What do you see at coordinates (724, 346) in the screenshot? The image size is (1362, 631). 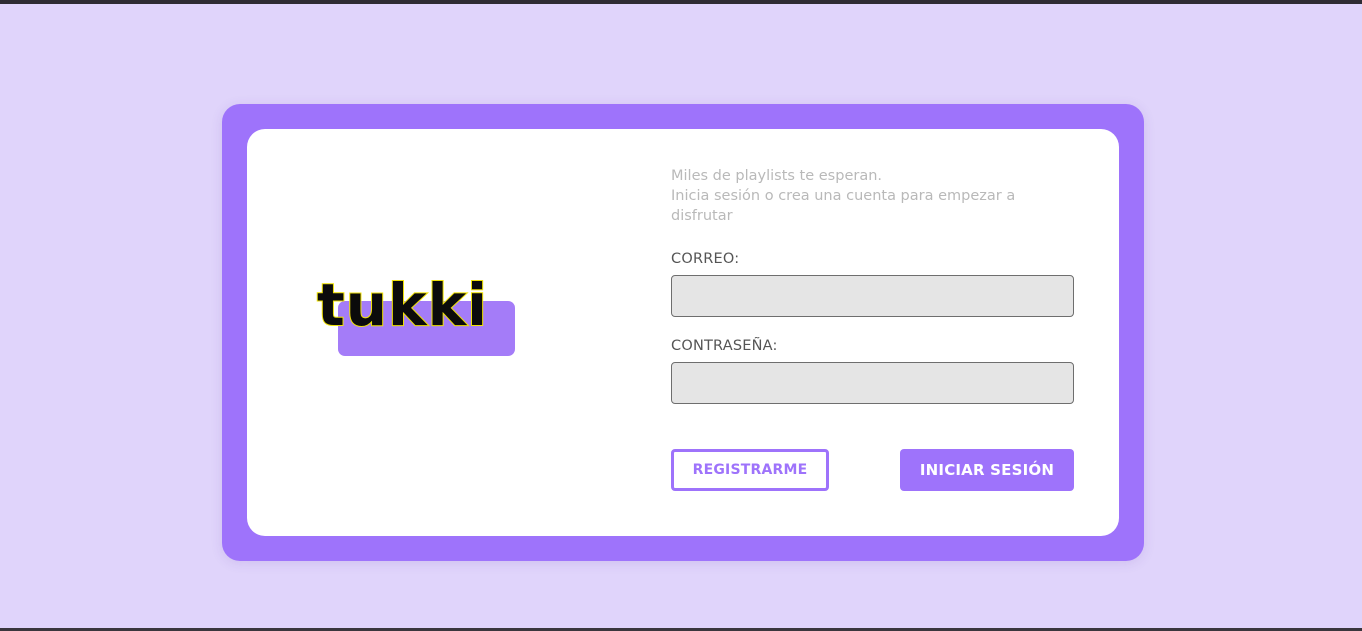 I see `password-label: CONTRASEÑA:` at bounding box center [724, 346].